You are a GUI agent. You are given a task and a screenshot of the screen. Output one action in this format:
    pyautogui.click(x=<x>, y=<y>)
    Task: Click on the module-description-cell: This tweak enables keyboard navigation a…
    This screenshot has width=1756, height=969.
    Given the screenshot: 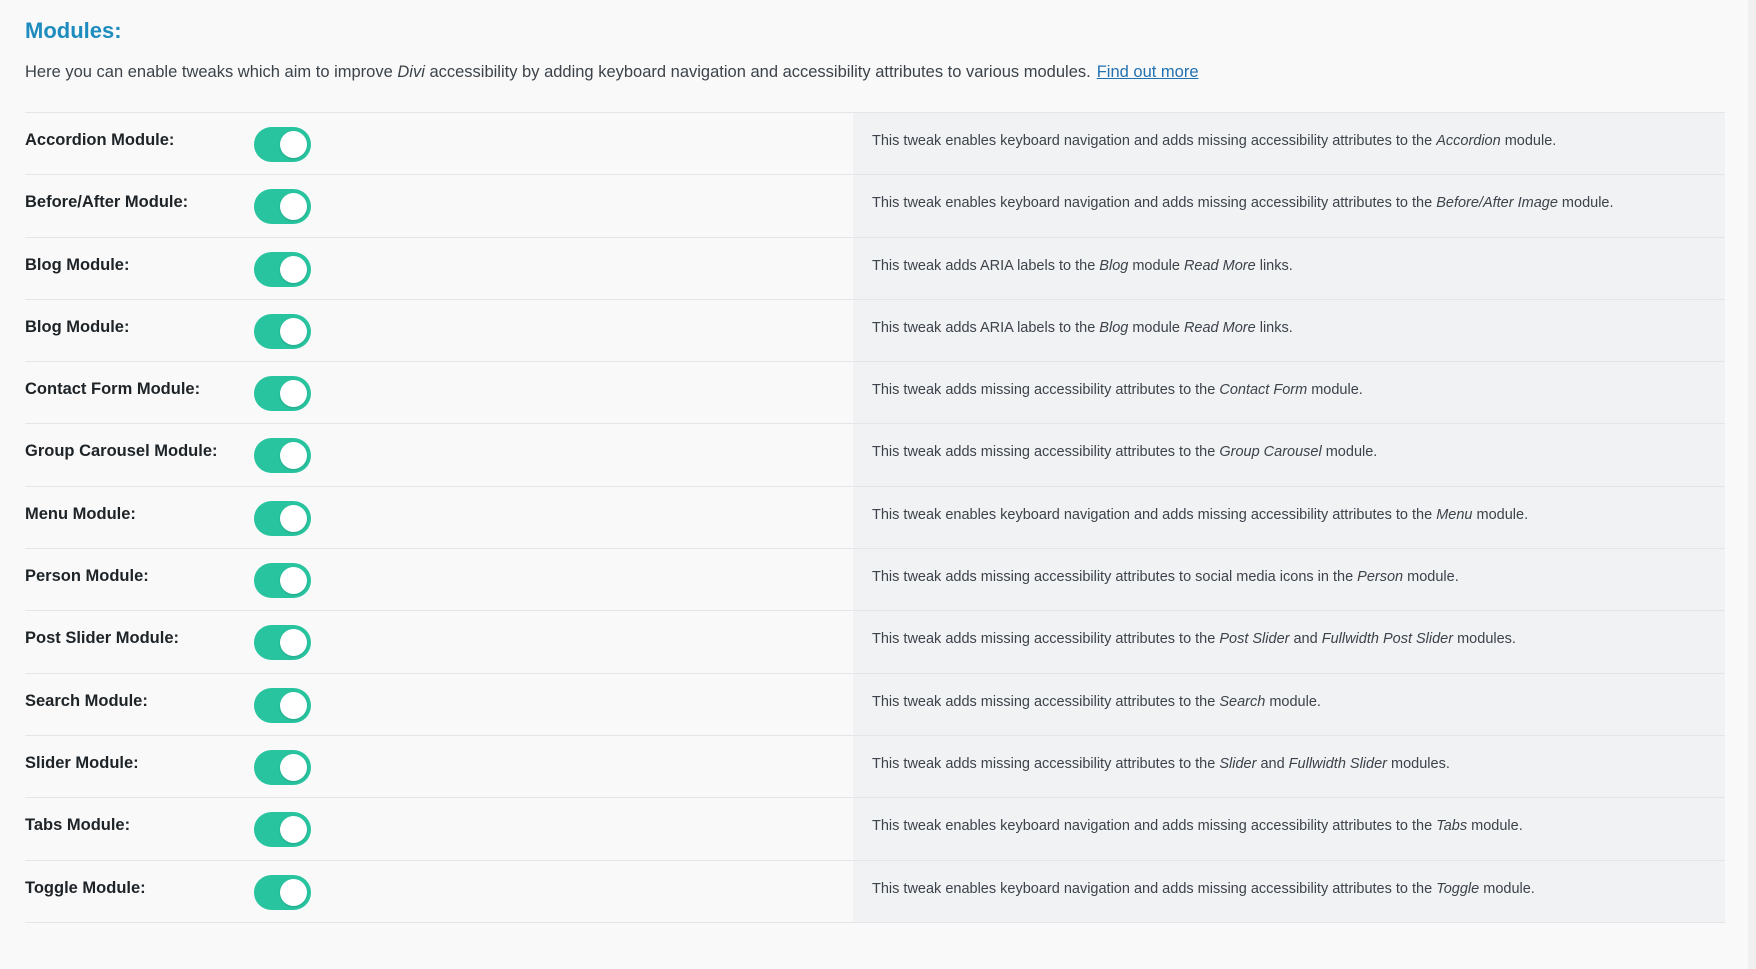 What is the action you would take?
    pyautogui.click(x=1289, y=829)
    